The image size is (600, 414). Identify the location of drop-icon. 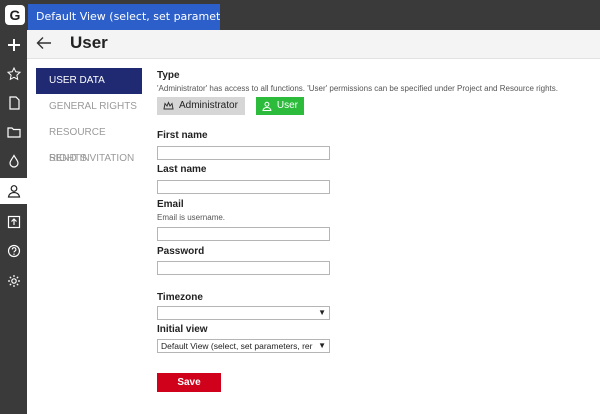
(13, 161).